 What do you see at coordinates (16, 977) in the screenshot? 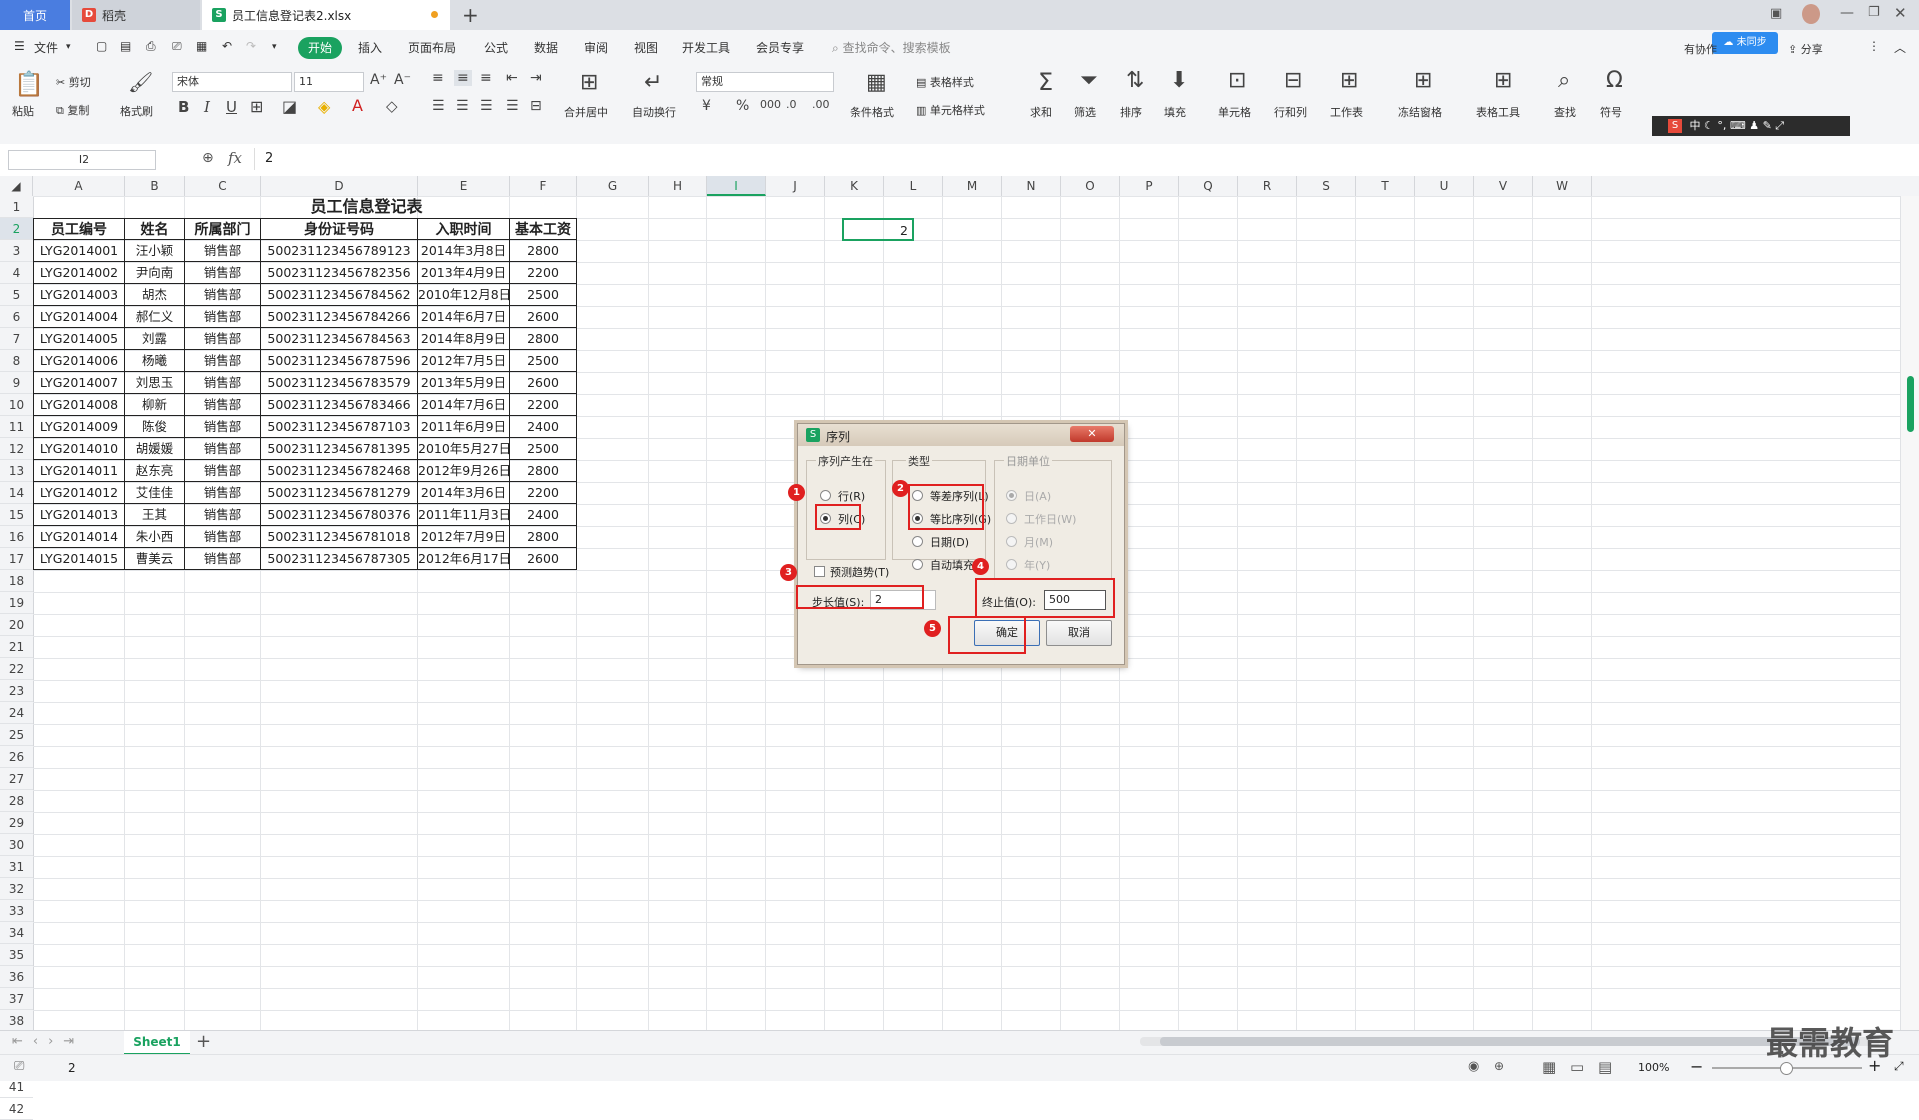
I see `row-header-36: 36` at bounding box center [16, 977].